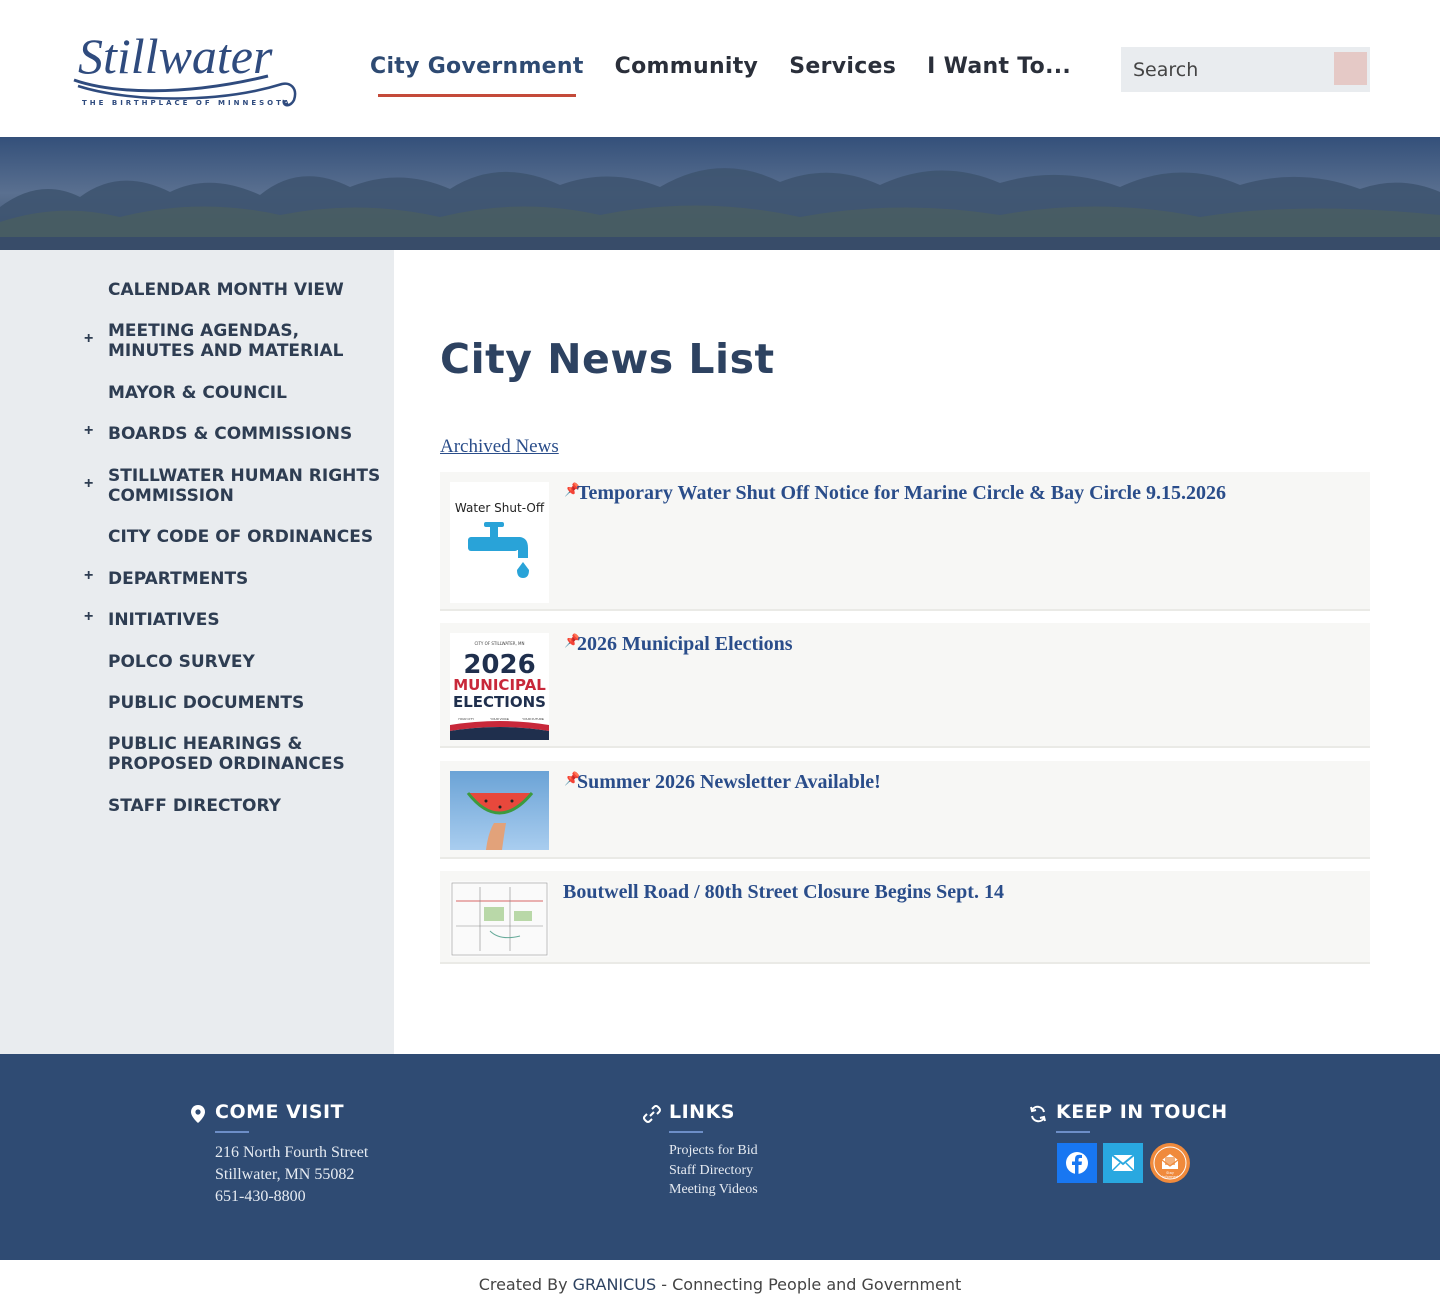 This screenshot has height=1310, width=1440. I want to click on archived-news-link: Archived News, so click(499, 447).